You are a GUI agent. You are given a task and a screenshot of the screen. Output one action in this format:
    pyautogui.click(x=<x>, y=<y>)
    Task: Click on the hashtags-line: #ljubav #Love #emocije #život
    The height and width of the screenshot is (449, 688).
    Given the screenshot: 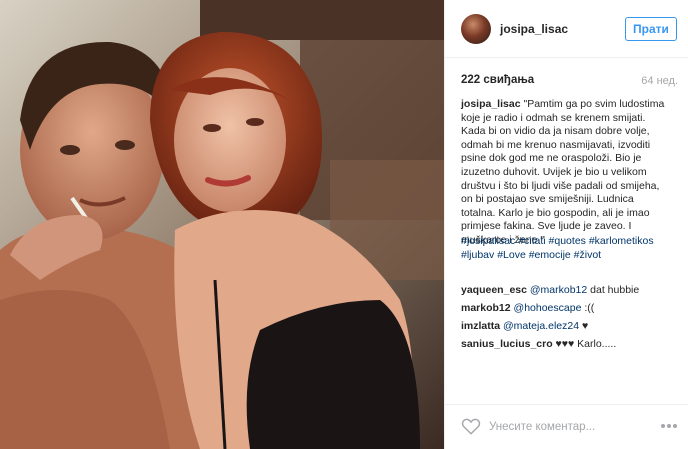 What is the action you would take?
    pyautogui.click(x=531, y=255)
    